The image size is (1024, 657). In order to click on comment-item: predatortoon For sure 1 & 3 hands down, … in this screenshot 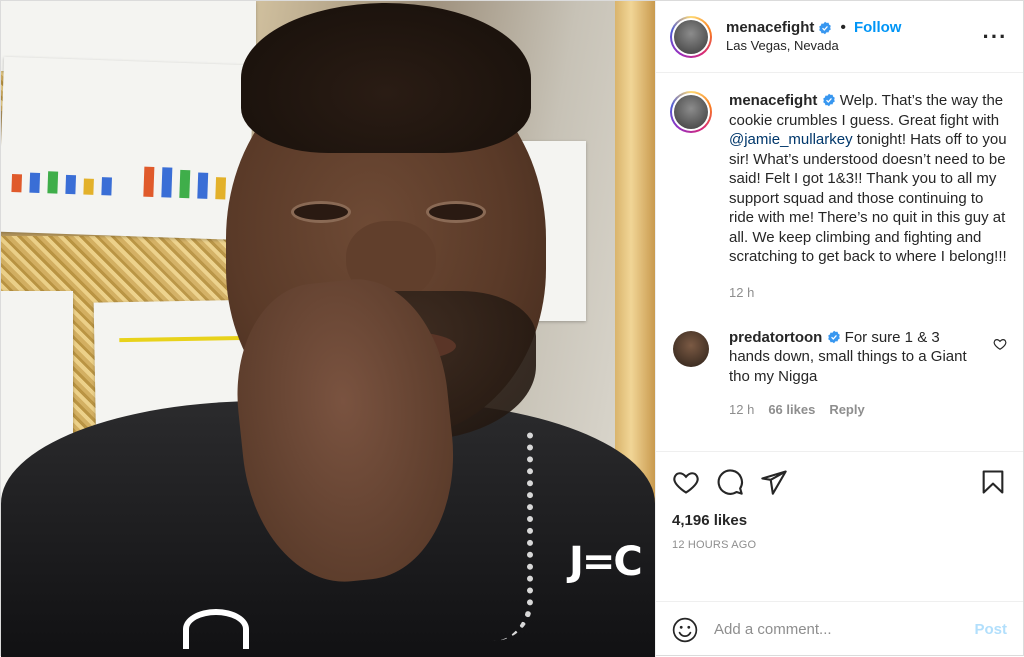, I will do `click(838, 372)`.